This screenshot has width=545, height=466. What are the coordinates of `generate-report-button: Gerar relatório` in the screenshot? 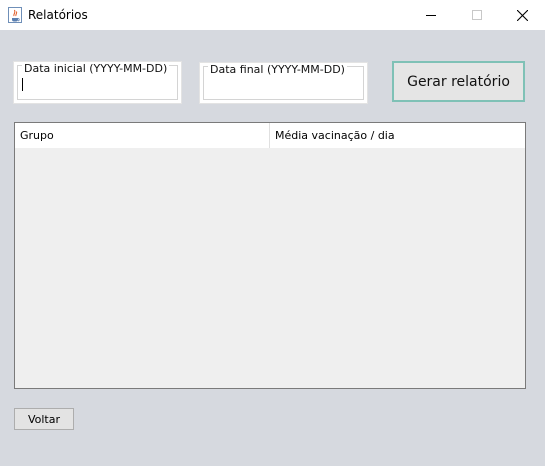 It's located at (458, 81).